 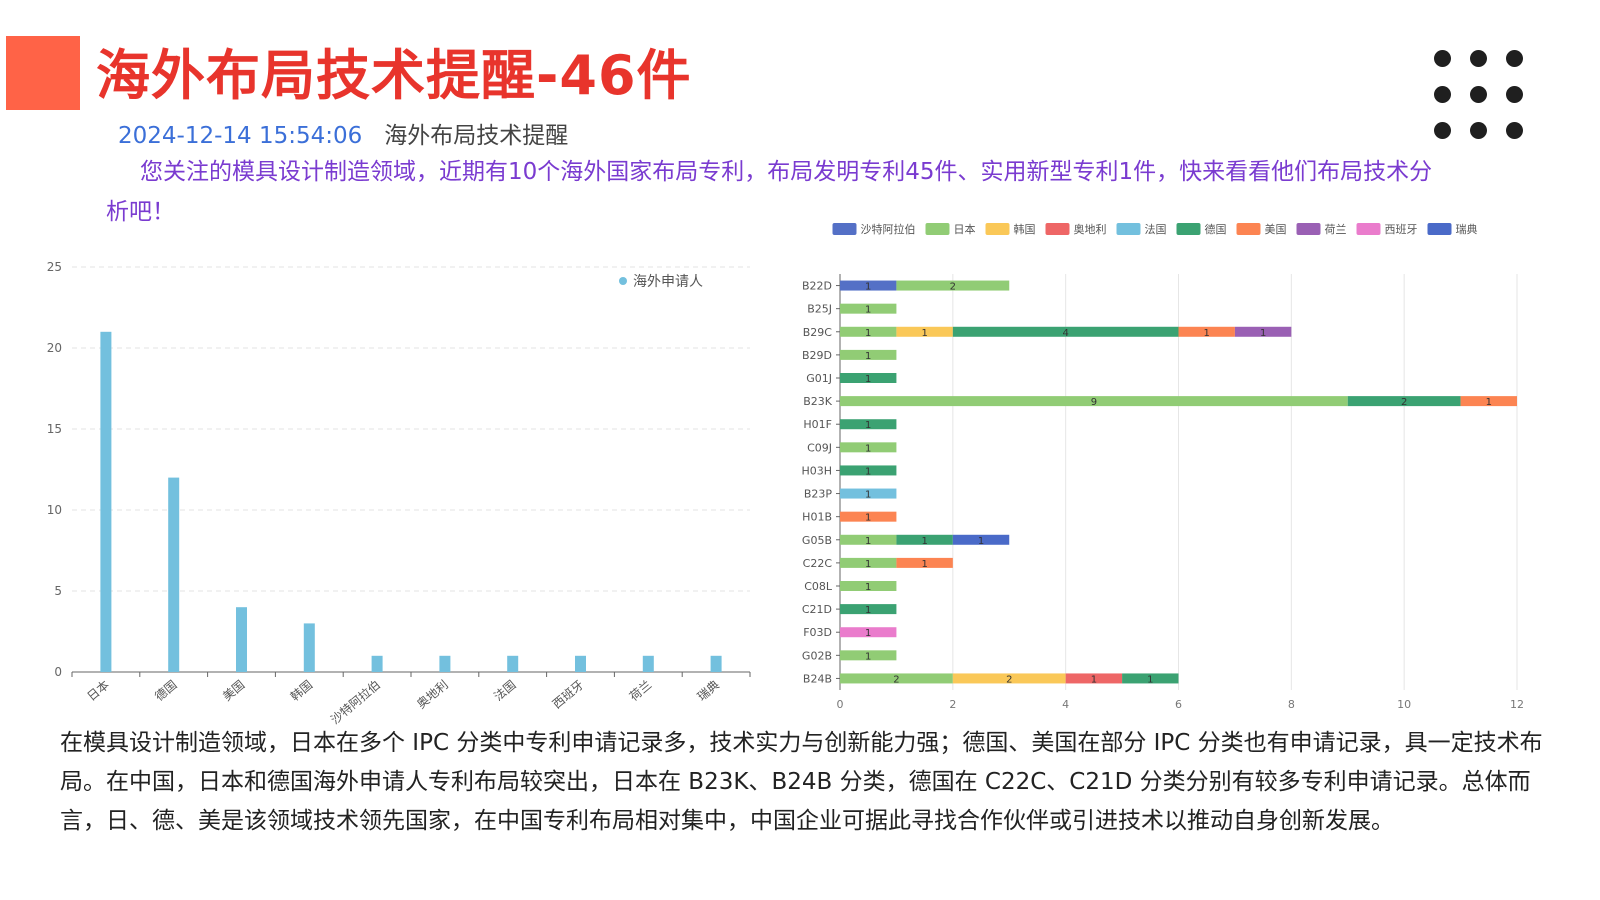 I want to click on x-tick-label: 日本, so click(x=97, y=691).